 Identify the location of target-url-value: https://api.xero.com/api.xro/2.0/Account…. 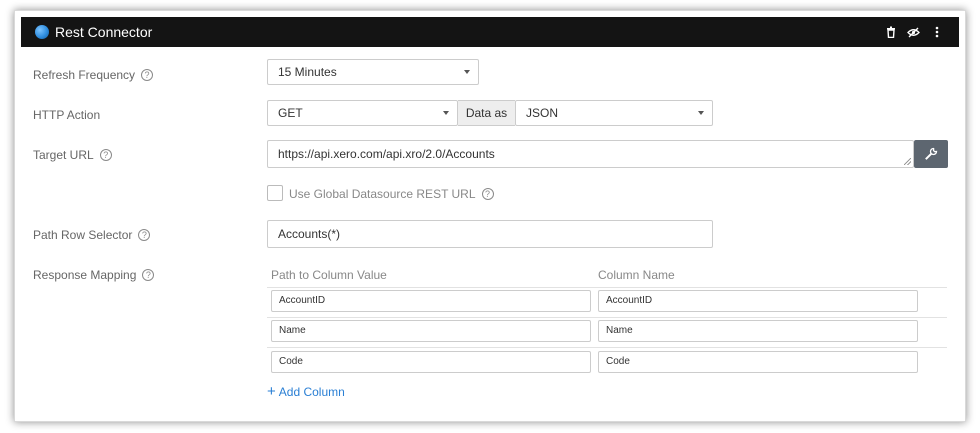
(386, 154).